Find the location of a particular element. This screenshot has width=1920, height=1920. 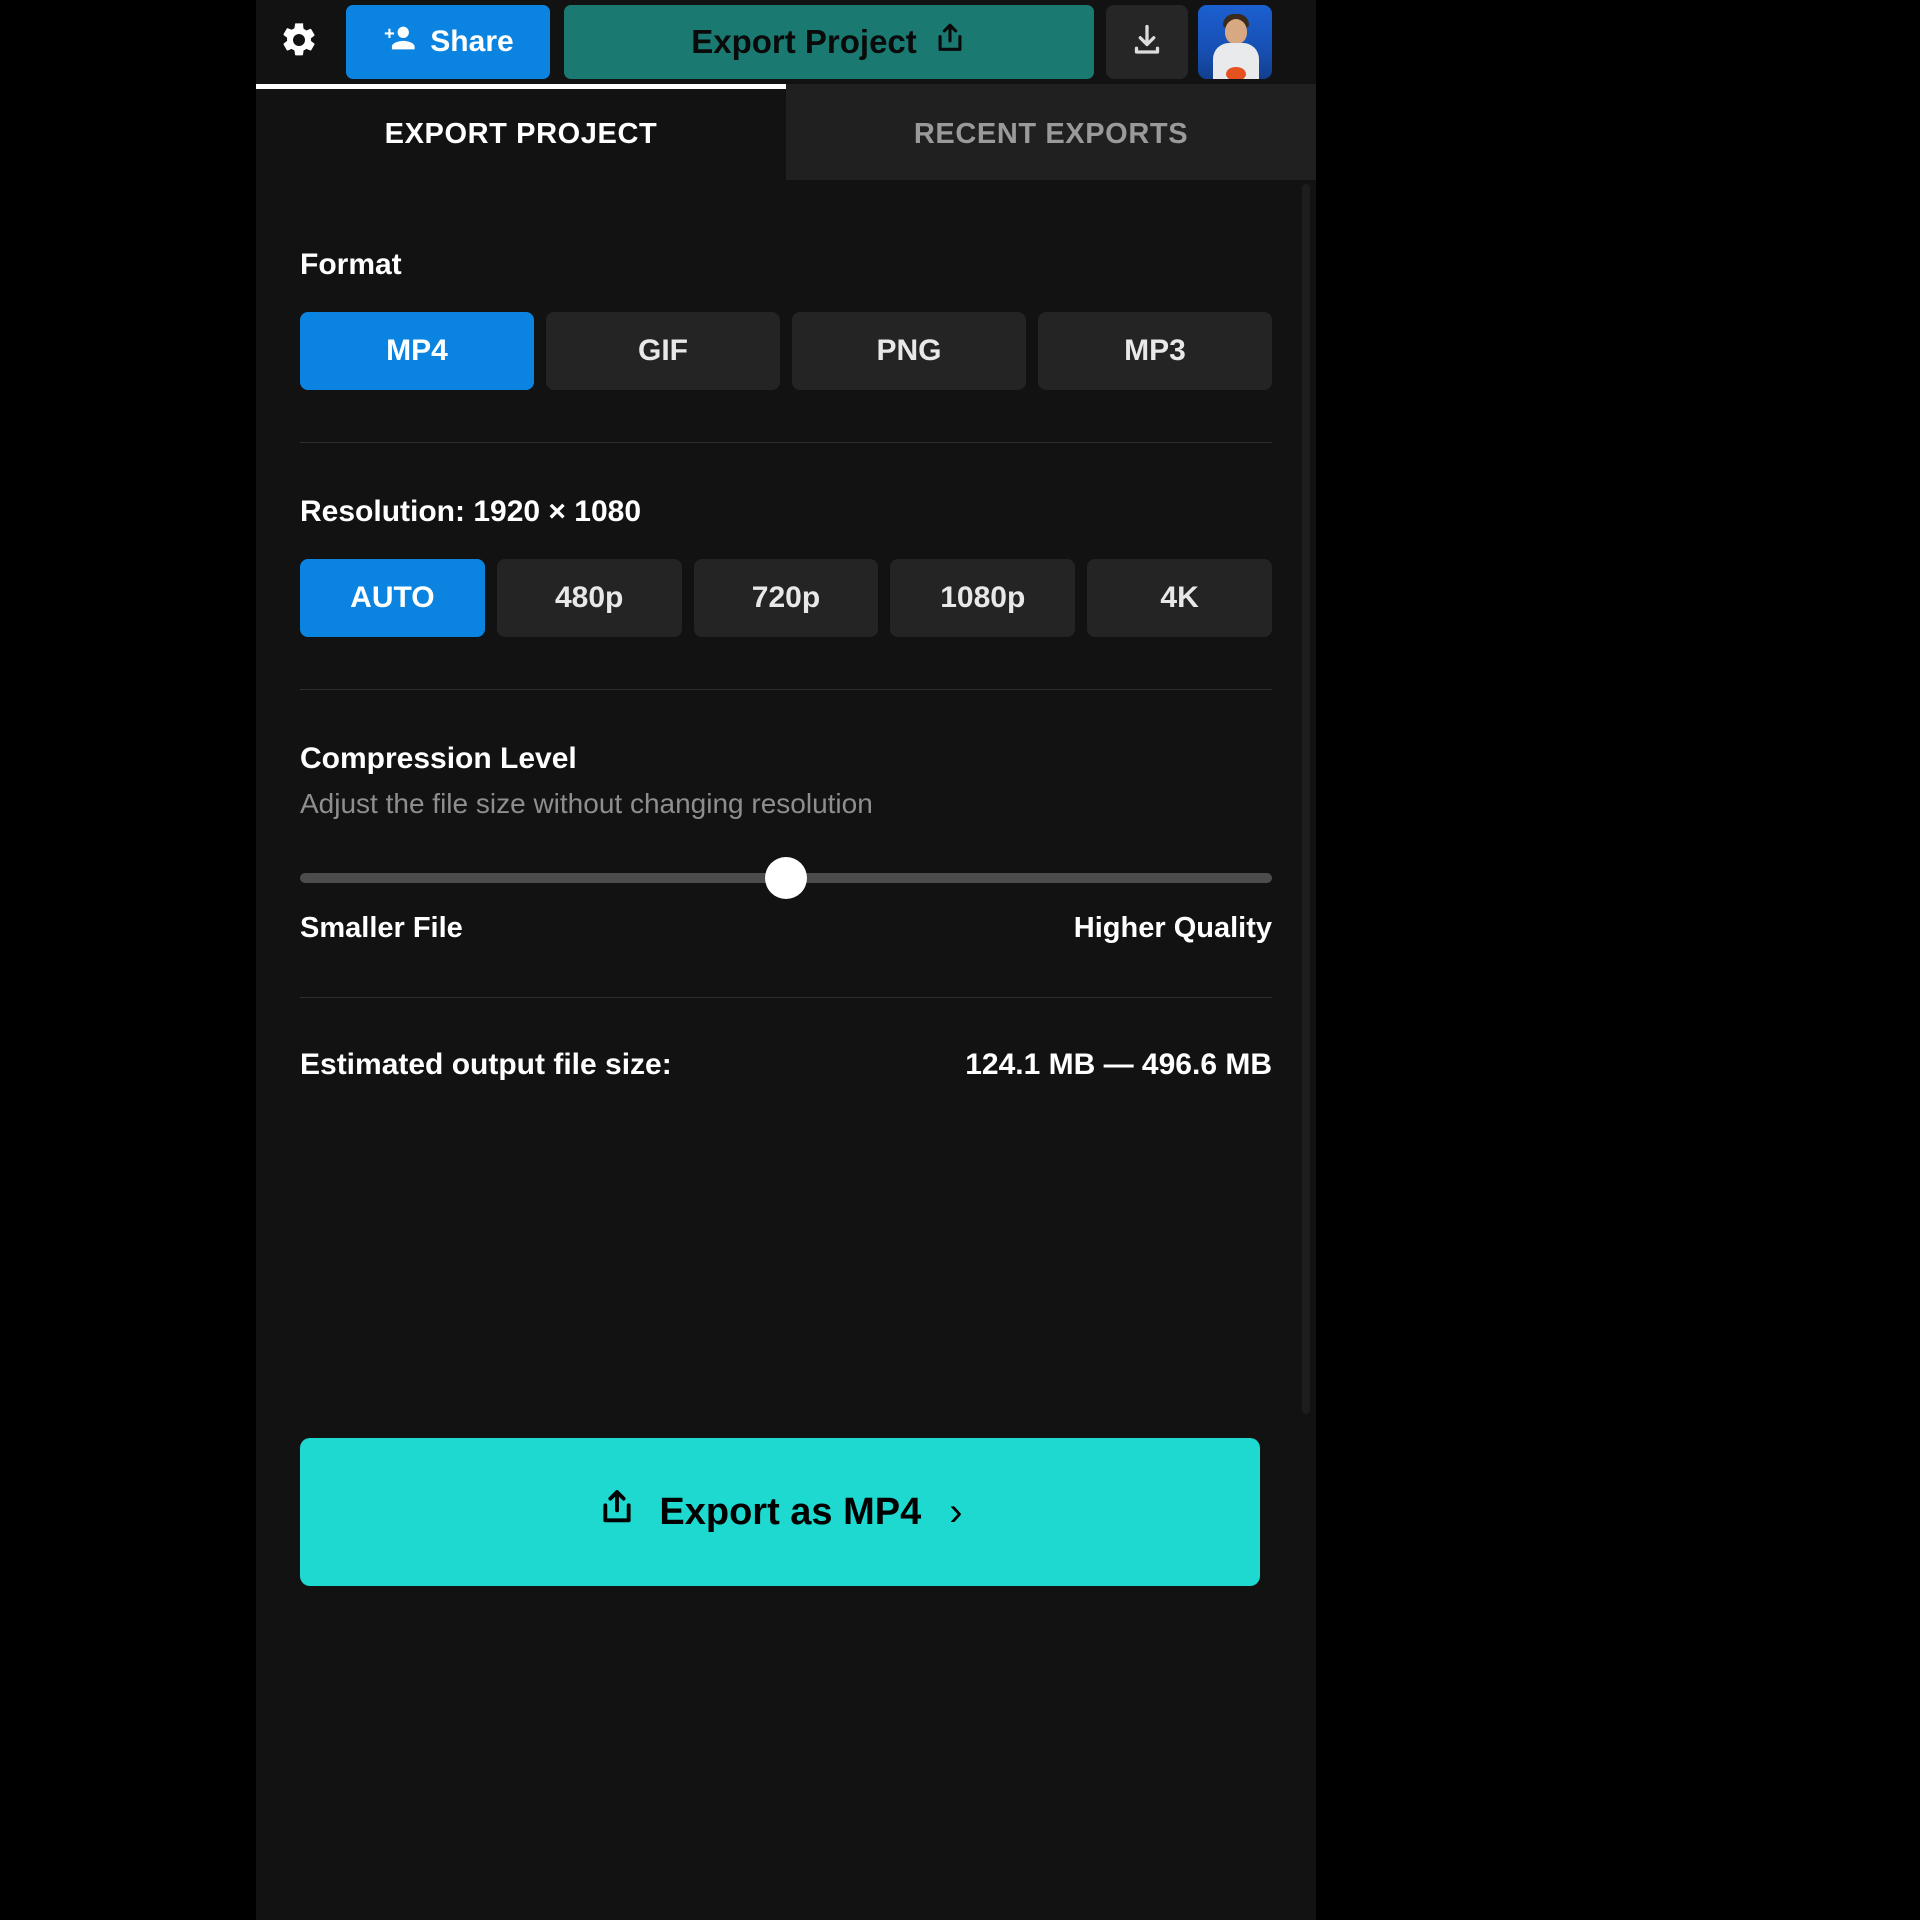

export-project-button: Export Project is located at coordinates (829, 42).